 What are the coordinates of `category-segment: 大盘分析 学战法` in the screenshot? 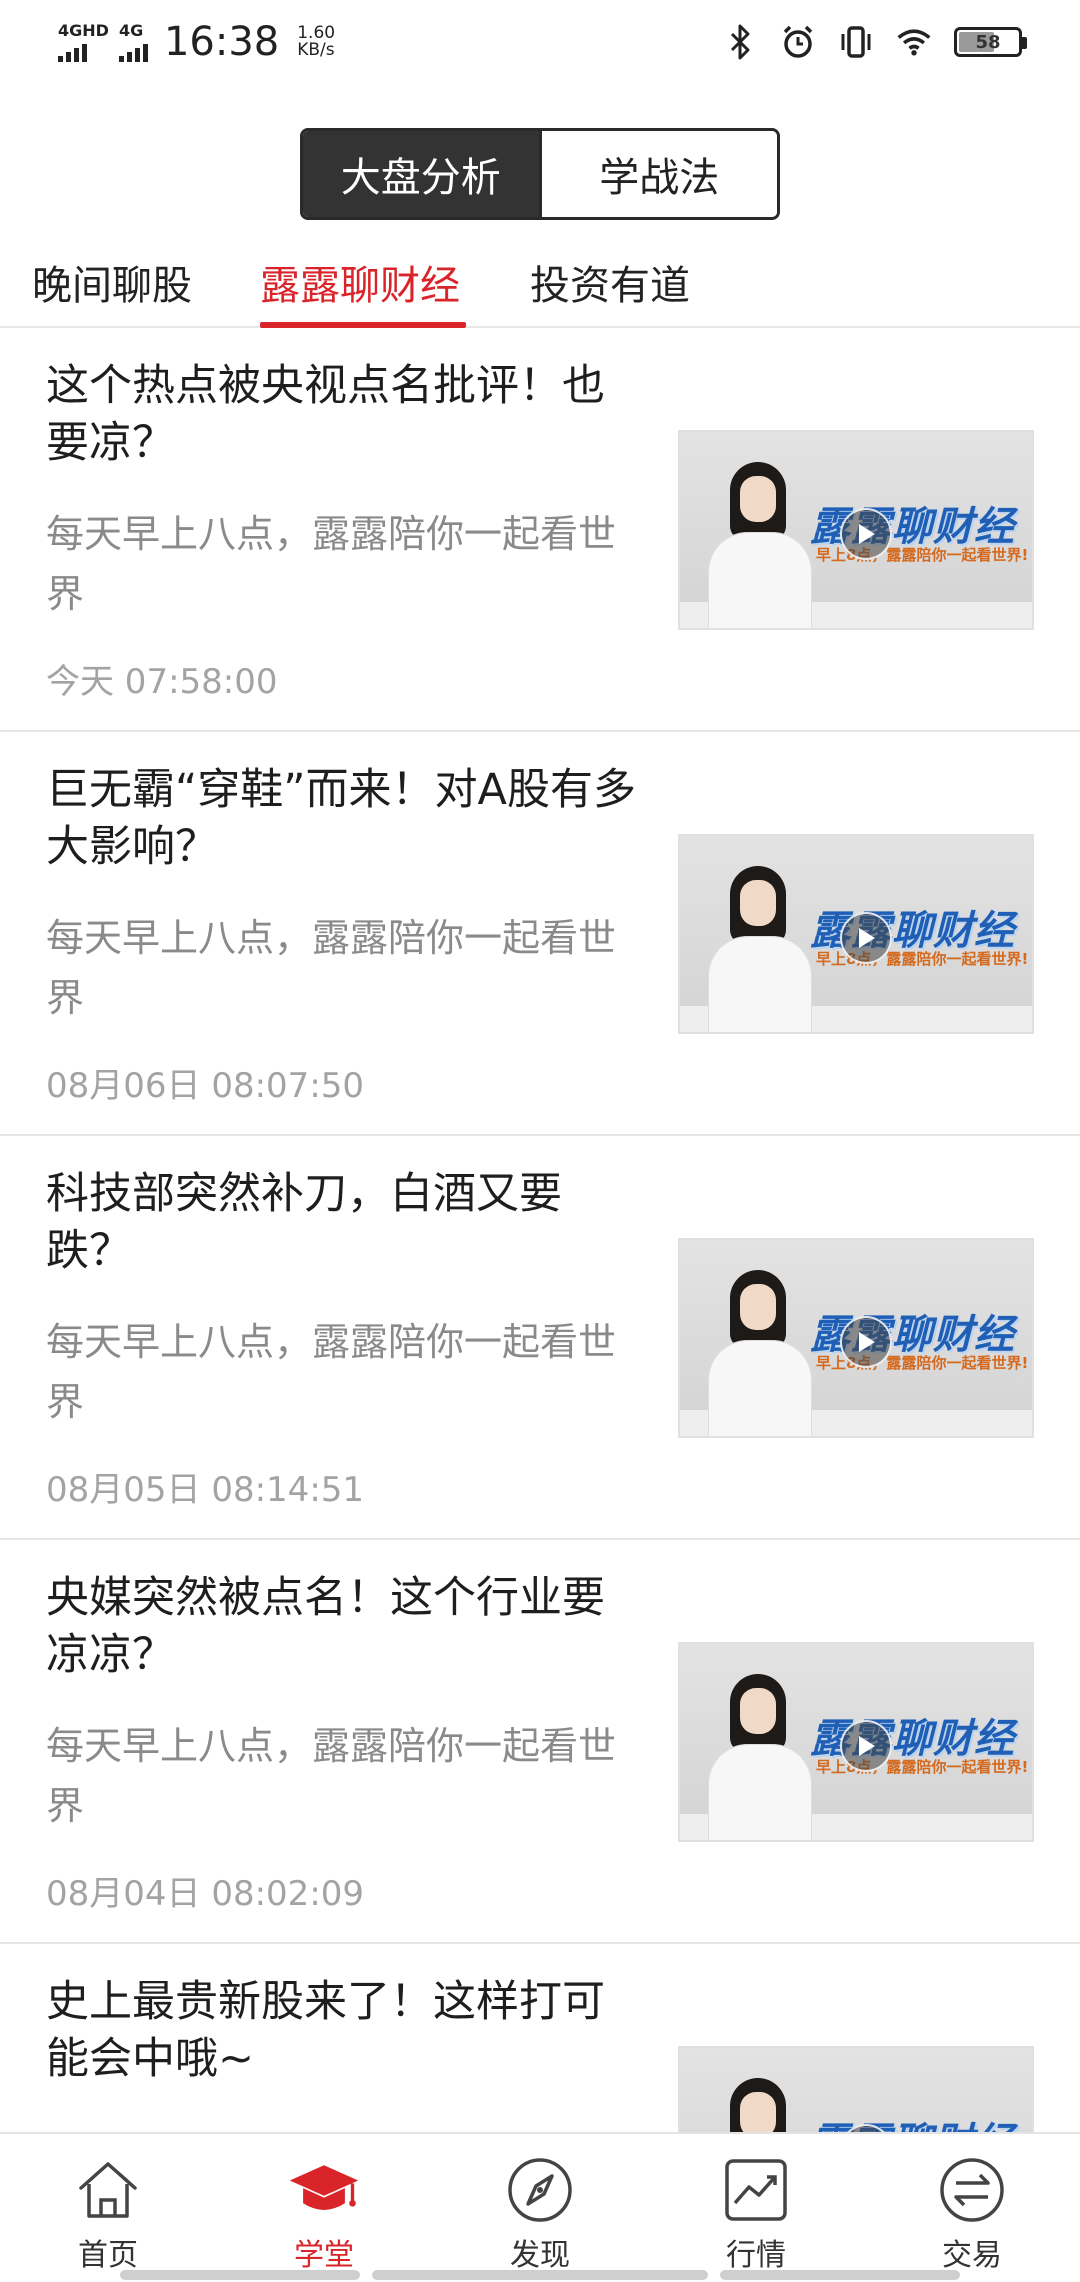 It's located at (540, 174).